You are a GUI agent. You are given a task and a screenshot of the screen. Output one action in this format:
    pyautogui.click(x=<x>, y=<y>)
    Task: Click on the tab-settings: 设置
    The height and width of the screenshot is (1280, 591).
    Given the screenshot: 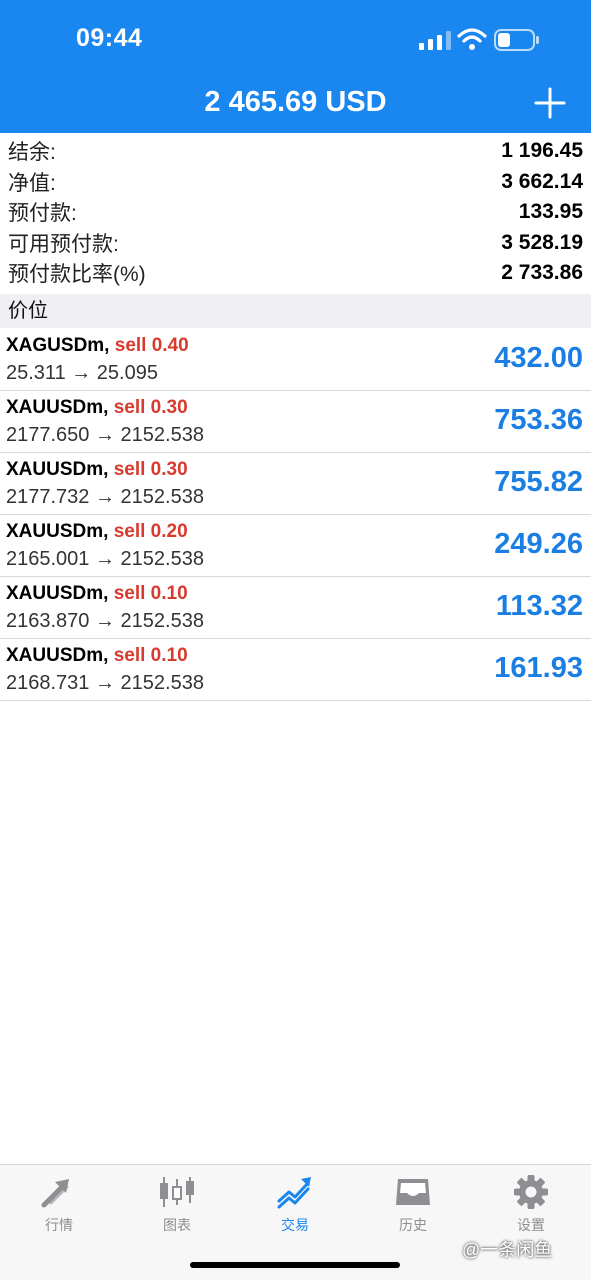 What is the action you would take?
    pyautogui.click(x=531, y=1205)
    